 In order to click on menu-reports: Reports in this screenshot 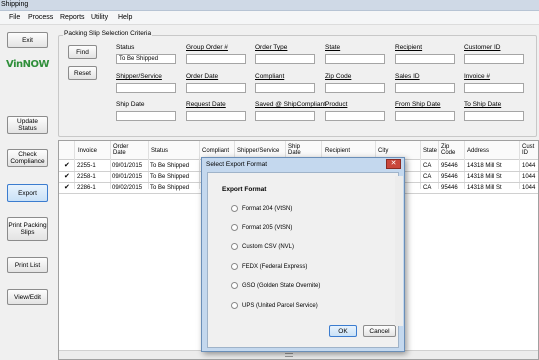, I will do `click(72, 17)`.